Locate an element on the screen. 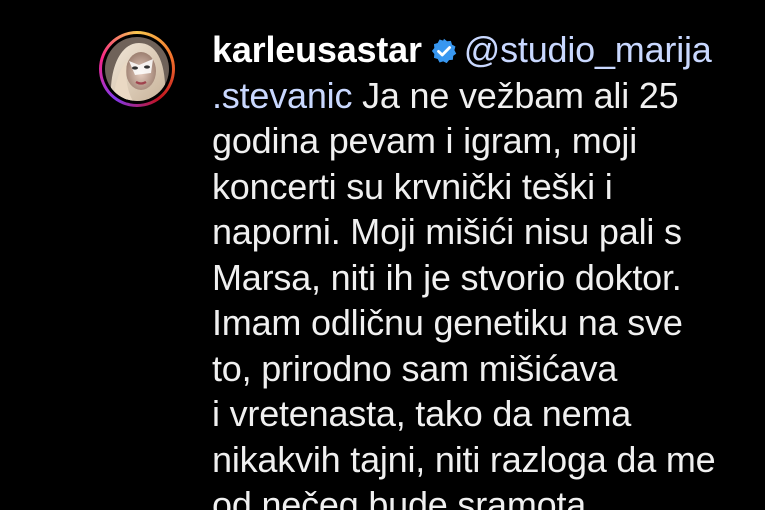 The height and width of the screenshot is (510, 765). comment-line: koncerti su krvnički teški i is located at coordinates (412, 186).